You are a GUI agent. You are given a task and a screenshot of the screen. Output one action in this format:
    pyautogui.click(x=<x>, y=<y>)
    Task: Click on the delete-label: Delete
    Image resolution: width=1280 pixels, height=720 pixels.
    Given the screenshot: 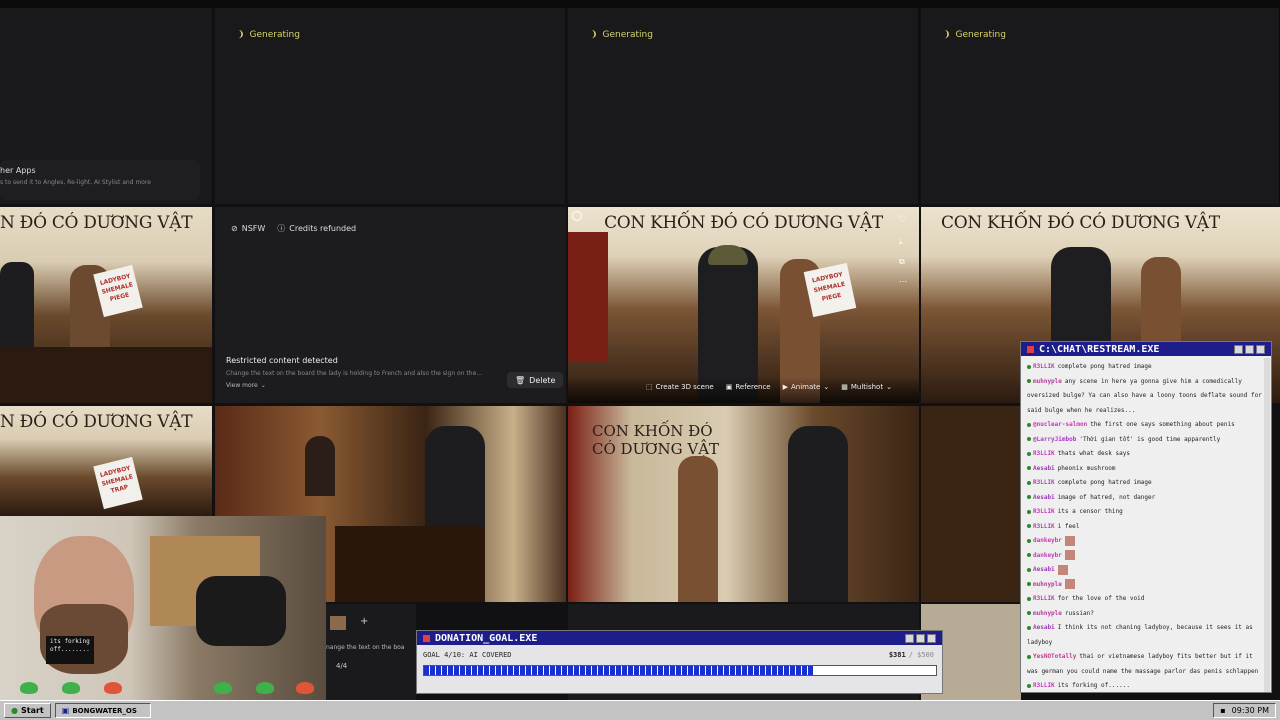 What is the action you would take?
    pyautogui.click(x=542, y=380)
    